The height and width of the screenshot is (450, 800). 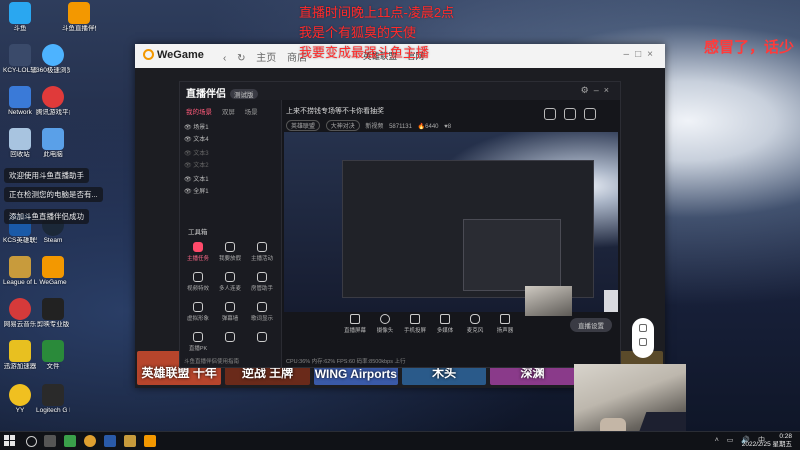 I want to click on desktop-icon: Logitech G HUB, so click(x=53, y=399).